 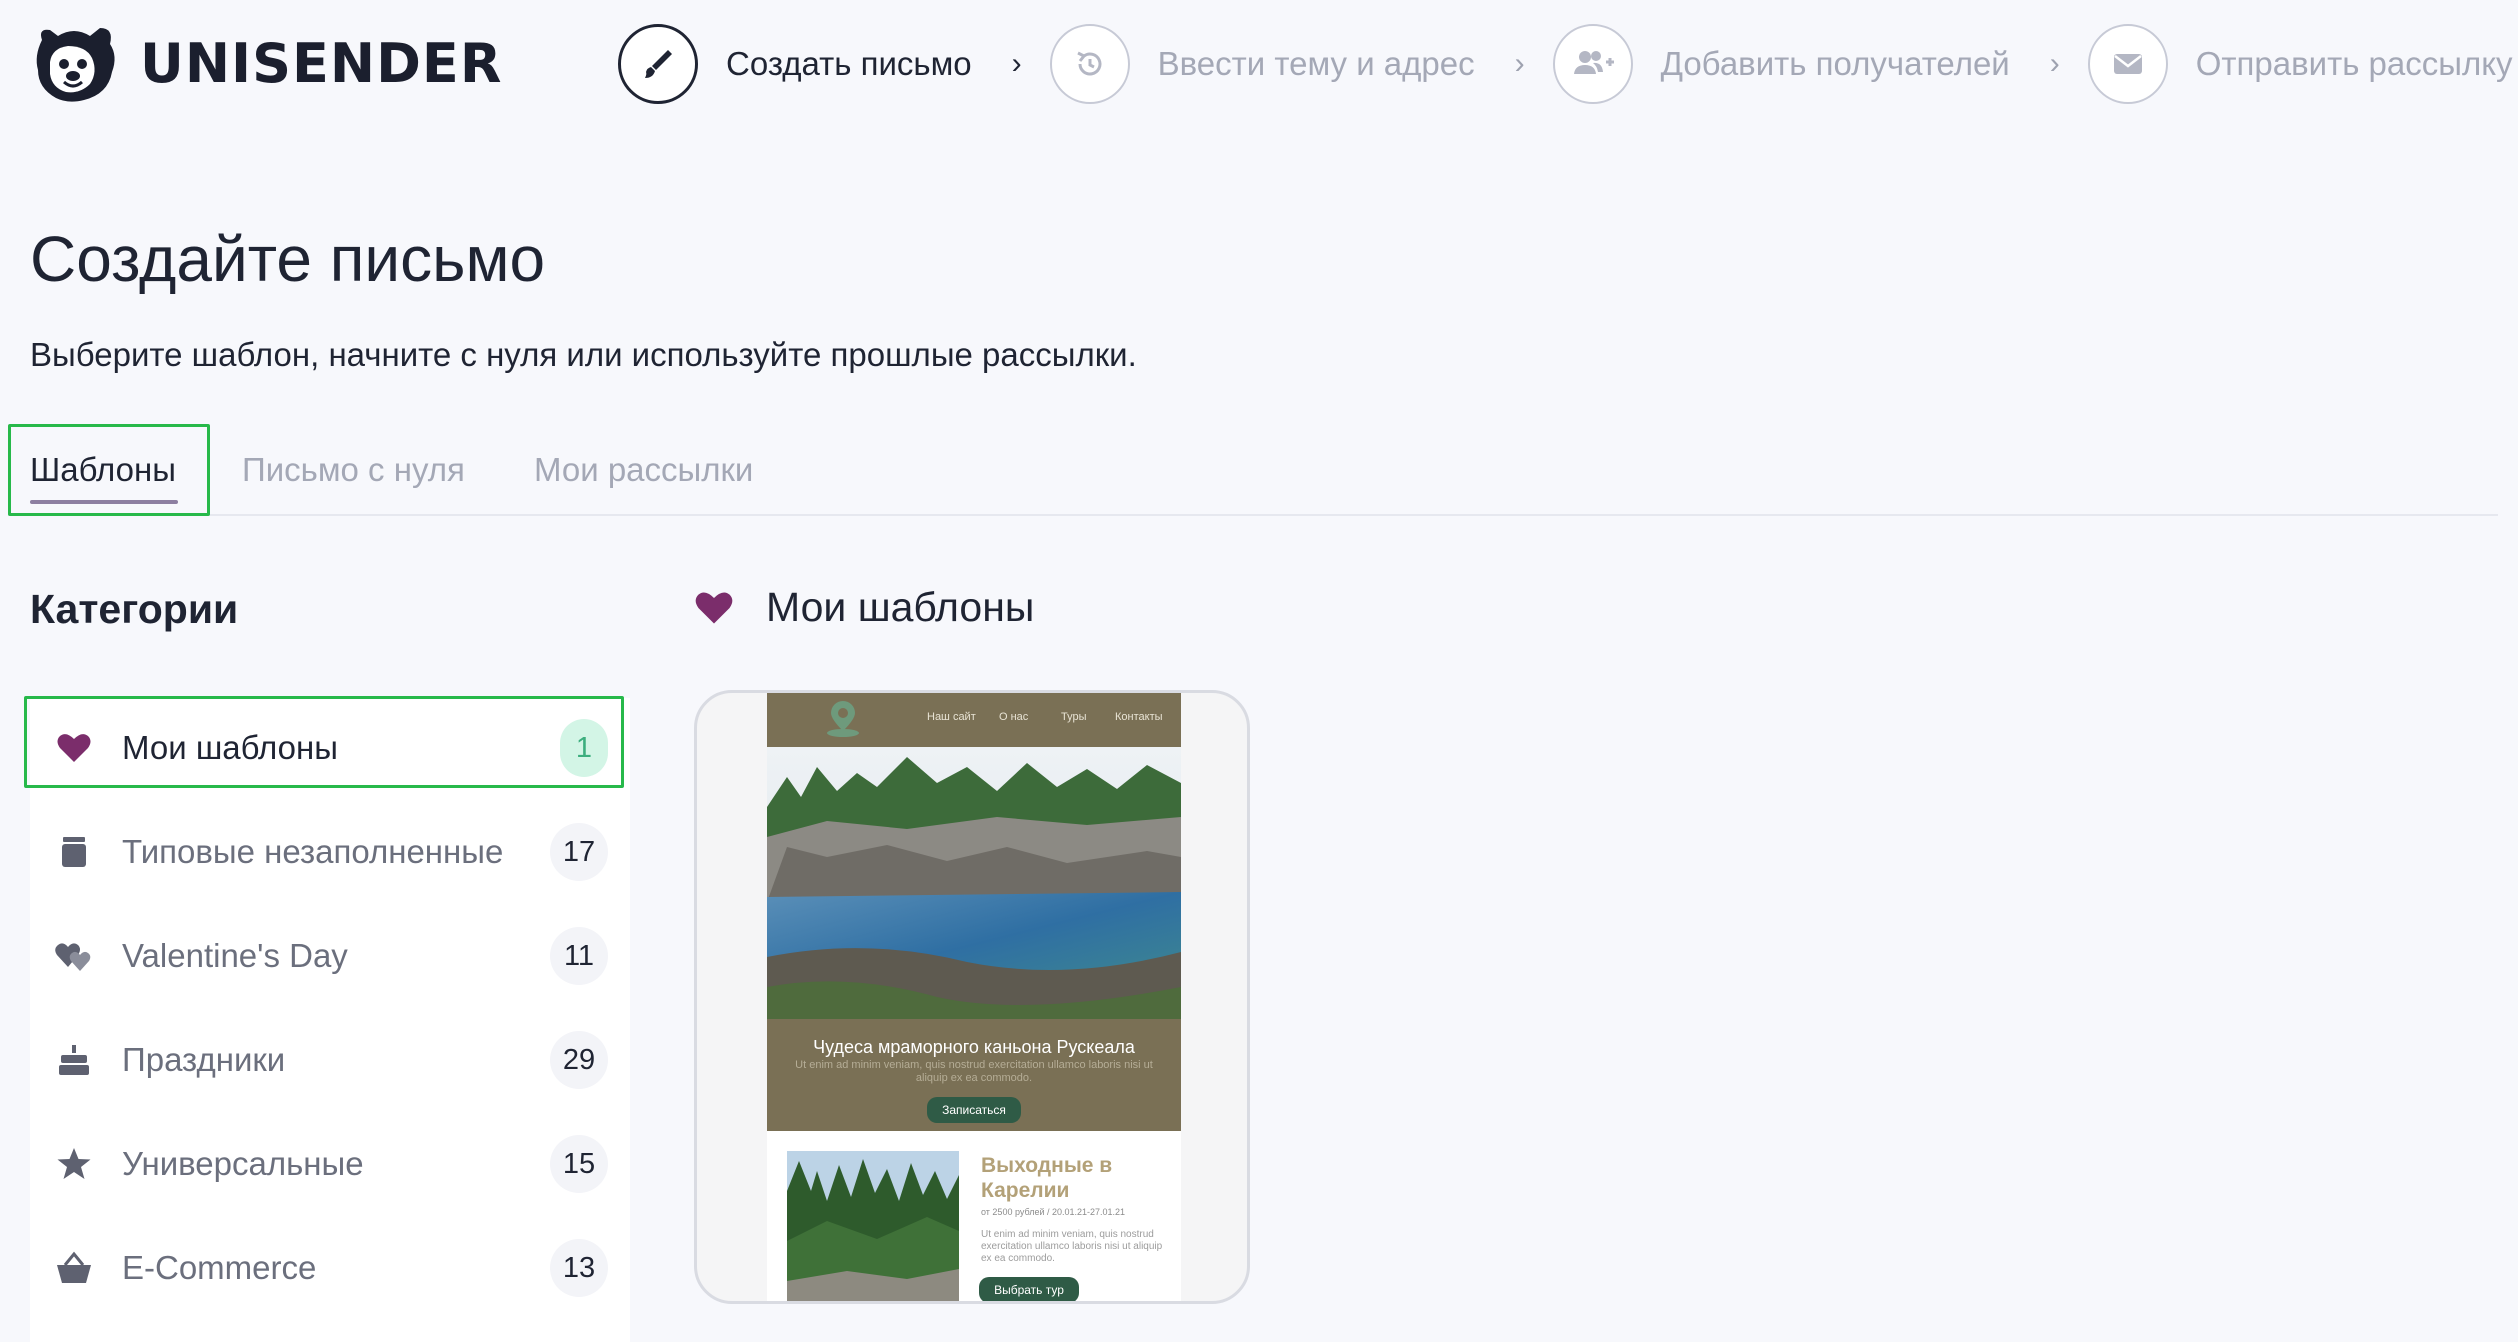 What do you see at coordinates (1089, 64) in the screenshot?
I see `refresh-icon` at bounding box center [1089, 64].